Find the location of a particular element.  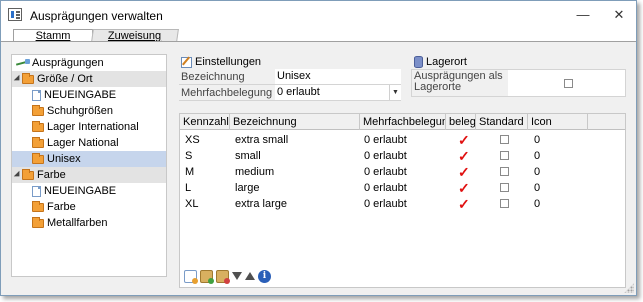

table-row: S small 0 erlaubt ✓ 0 is located at coordinates (402, 156).